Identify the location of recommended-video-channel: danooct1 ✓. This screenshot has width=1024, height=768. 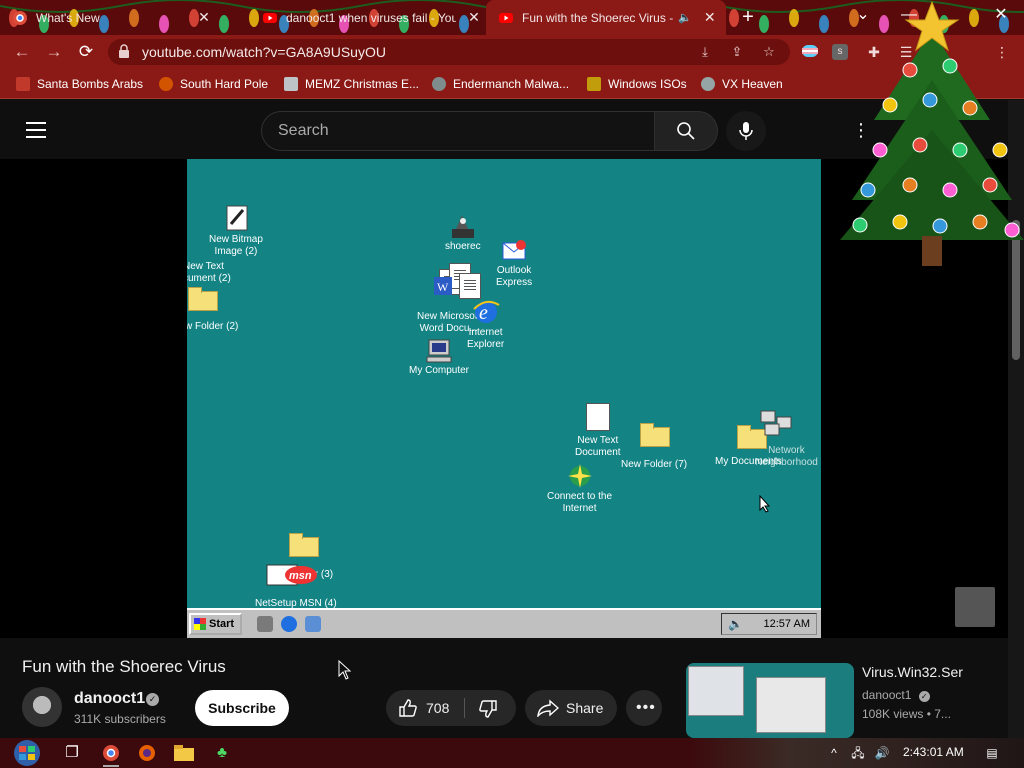
(896, 695).